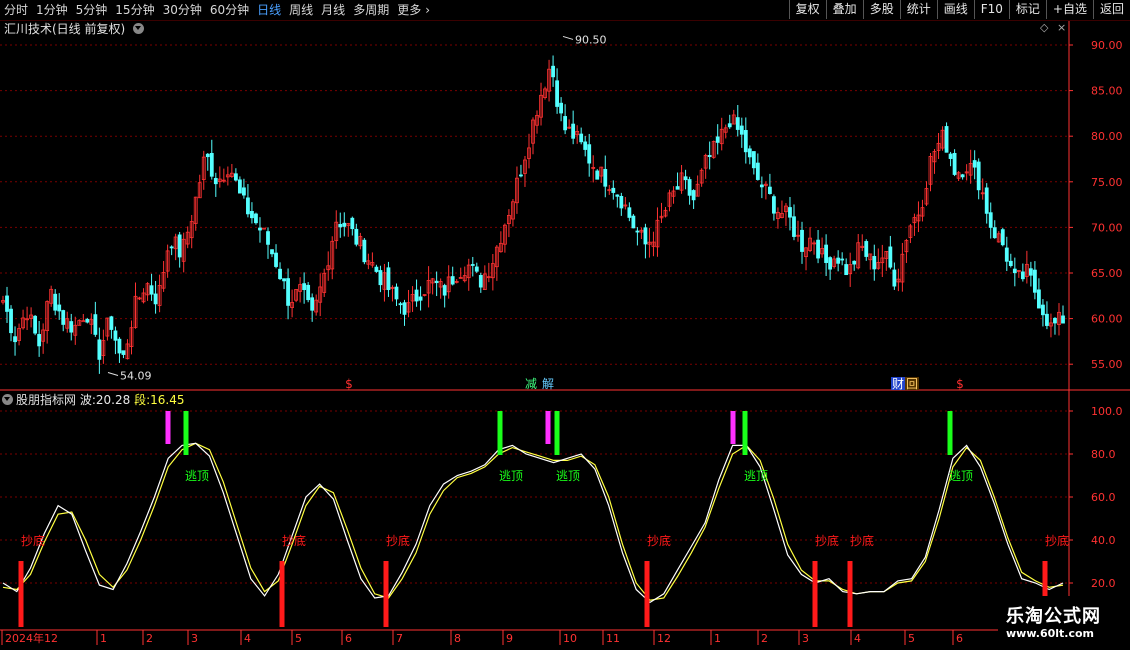 This screenshot has height=650, width=1130. I want to click on main-panel-title: 汇川技术(日线 前复权), so click(74, 29).